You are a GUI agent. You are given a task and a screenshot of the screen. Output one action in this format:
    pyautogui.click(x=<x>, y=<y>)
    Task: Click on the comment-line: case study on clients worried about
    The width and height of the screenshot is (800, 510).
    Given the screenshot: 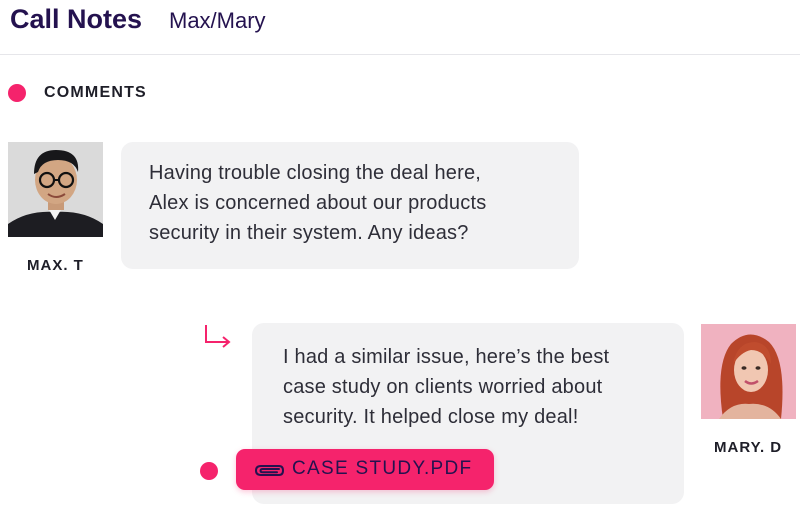 What is the action you would take?
    pyautogui.click(x=443, y=387)
    